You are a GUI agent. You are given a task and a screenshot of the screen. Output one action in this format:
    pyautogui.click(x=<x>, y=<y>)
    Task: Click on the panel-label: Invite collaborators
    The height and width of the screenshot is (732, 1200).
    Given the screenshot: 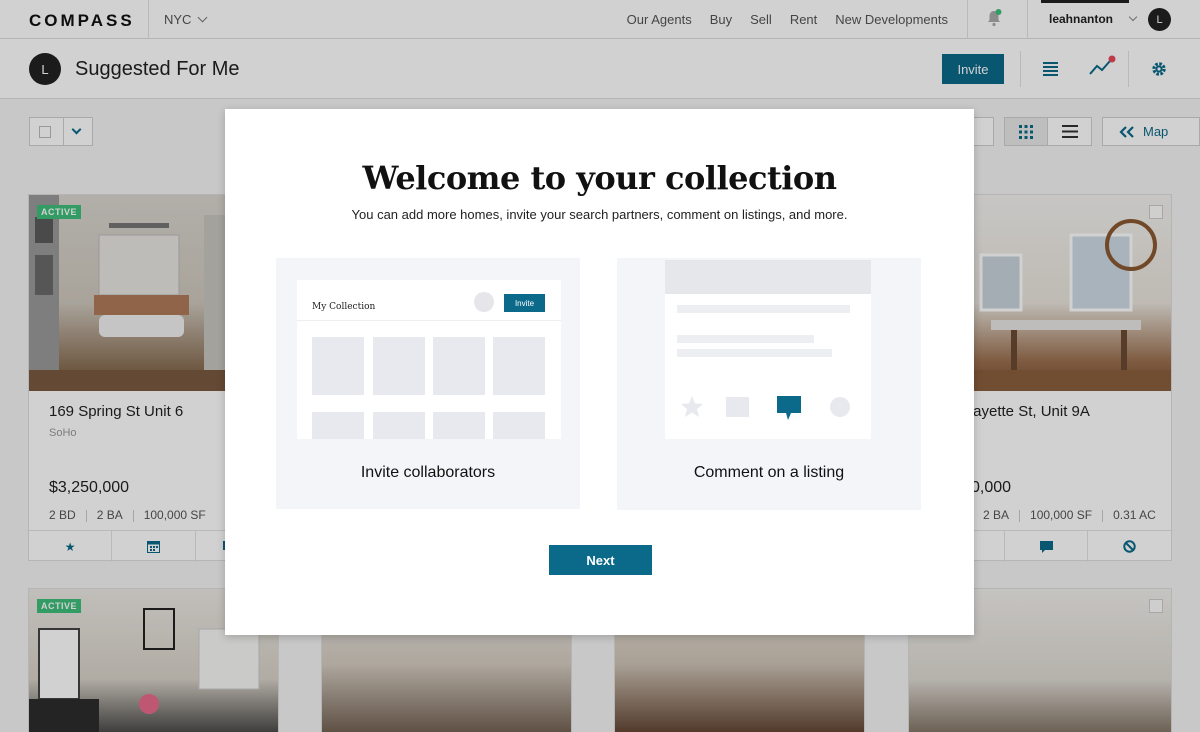 What is the action you would take?
    pyautogui.click(x=428, y=472)
    